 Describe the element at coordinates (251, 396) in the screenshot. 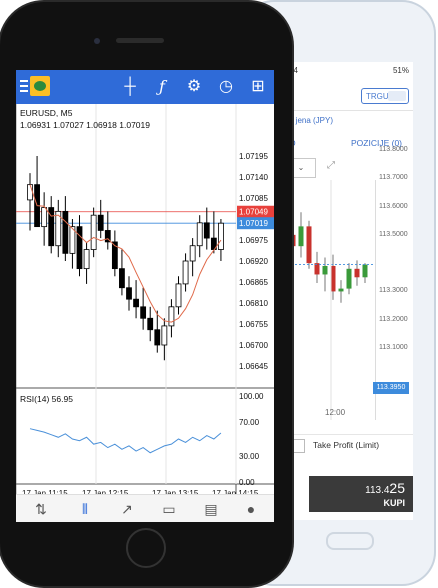

I see `rsi-level-0: 100.00` at that location.